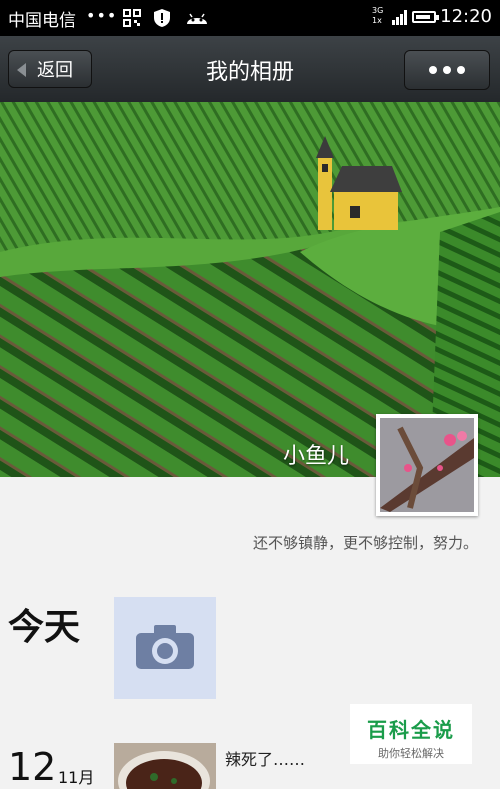  Describe the element at coordinates (399, 17) in the screenshot. I see `signal-icon` at that location.